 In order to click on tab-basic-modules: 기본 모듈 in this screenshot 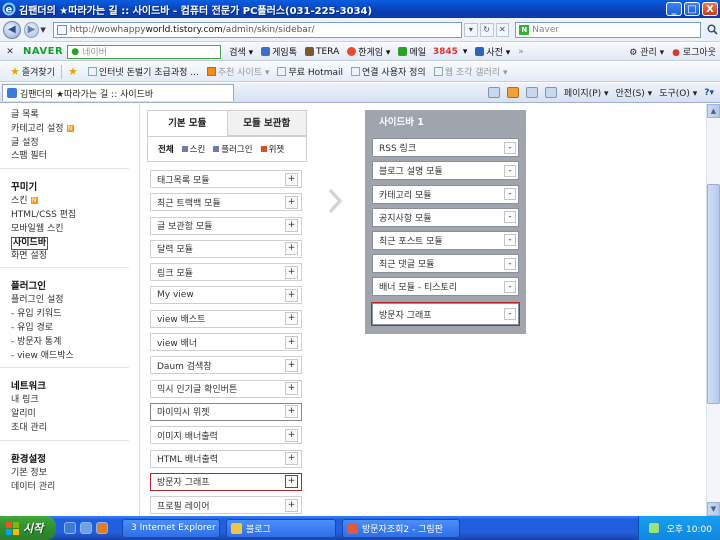, I will do `click(187, 123)`.